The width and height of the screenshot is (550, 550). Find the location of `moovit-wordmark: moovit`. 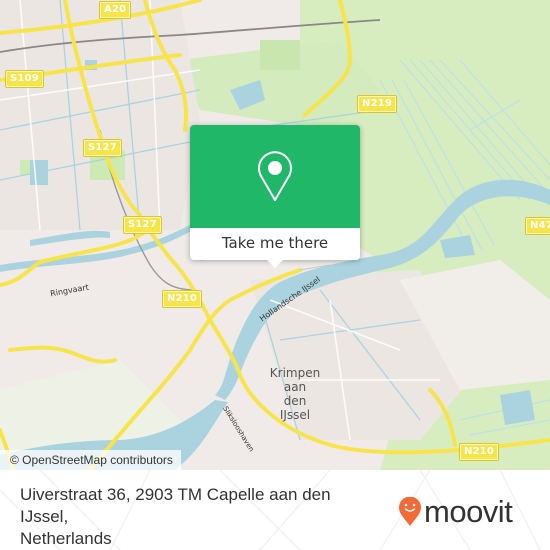

moovit-wordmark: moovit is located at coordinates (468, 511).